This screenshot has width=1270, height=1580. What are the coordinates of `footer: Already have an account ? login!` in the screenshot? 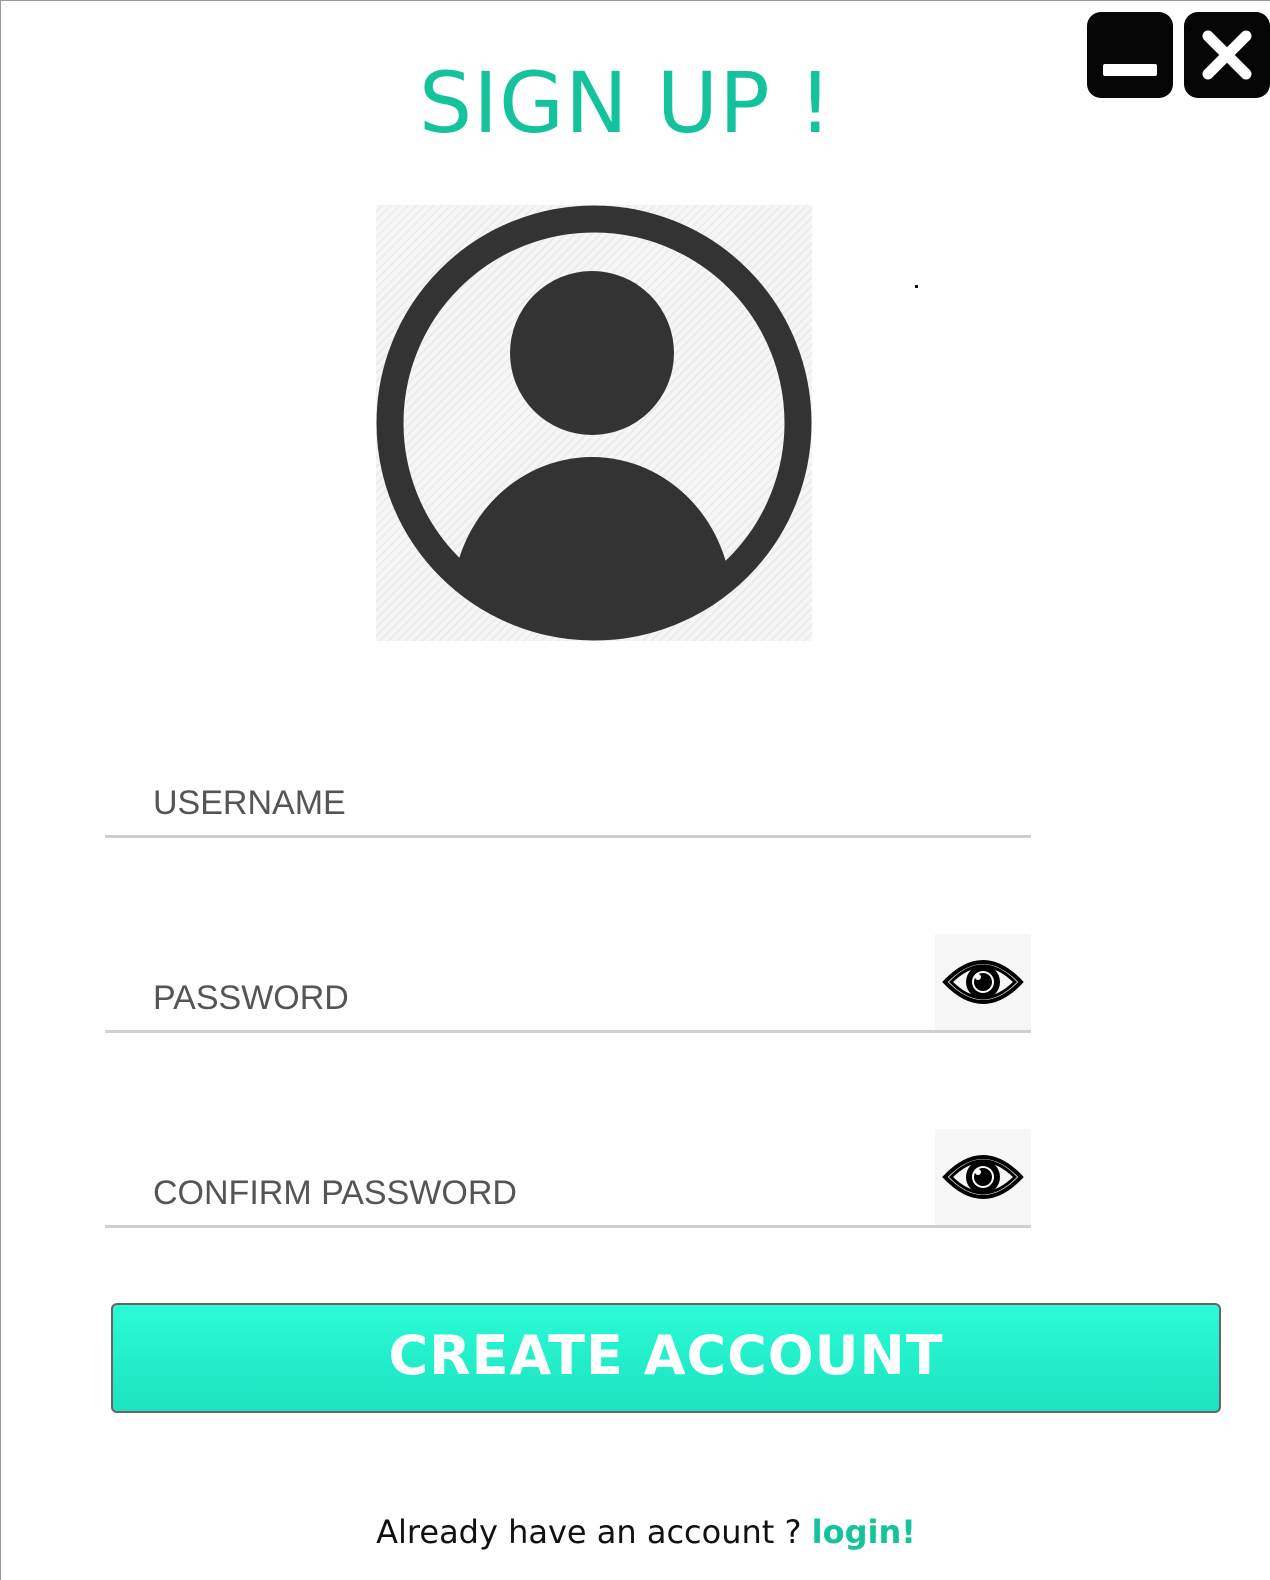 It's located at (635, 1532).